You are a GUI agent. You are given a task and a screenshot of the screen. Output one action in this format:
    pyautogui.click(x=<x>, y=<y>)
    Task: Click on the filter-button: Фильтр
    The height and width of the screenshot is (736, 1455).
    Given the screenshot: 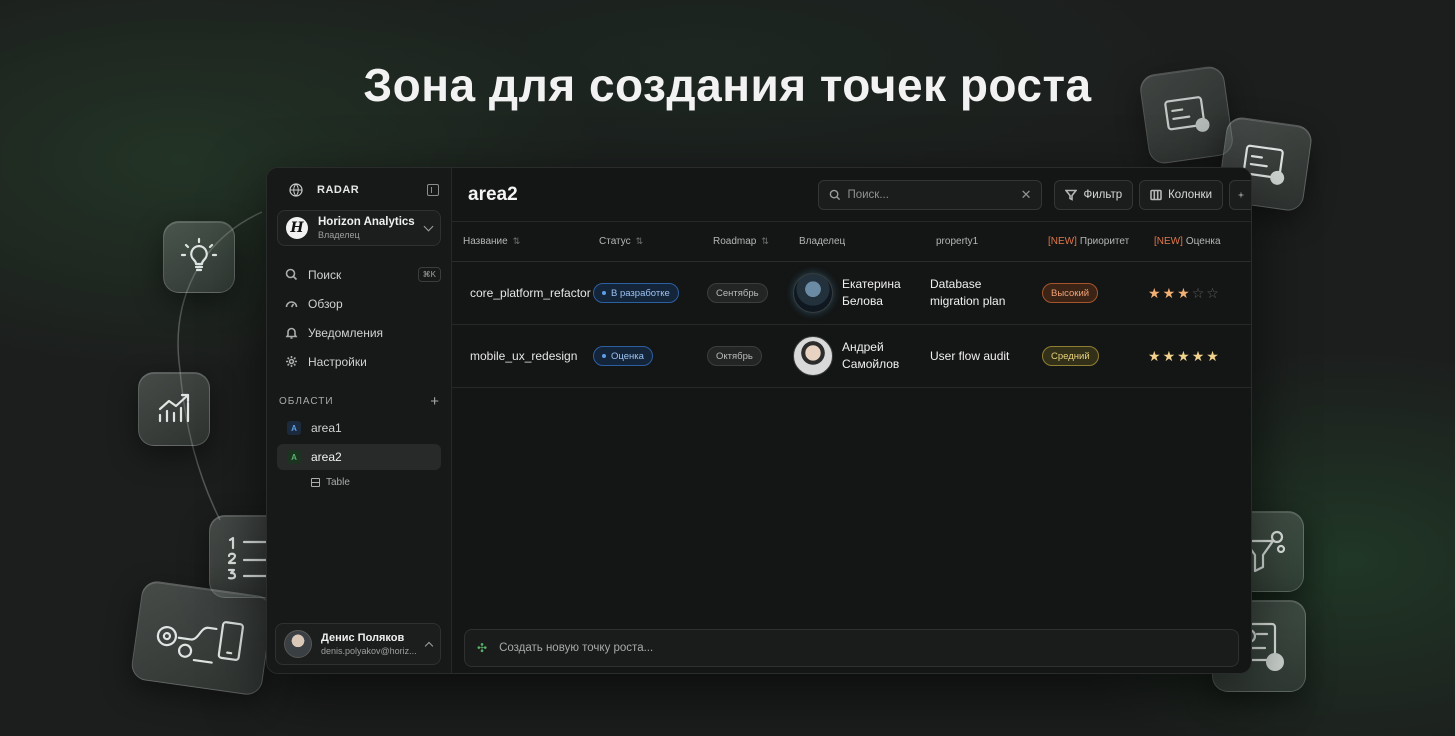 What is the action you would take?
    pyautogui.click(x=1094, y=194)
    